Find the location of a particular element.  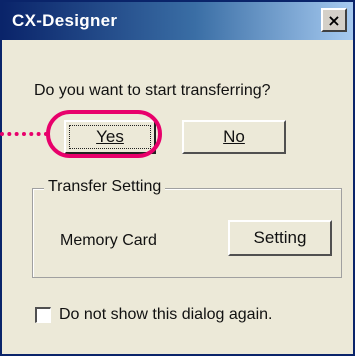

close-icon: × is located at coordinates (334, 20).